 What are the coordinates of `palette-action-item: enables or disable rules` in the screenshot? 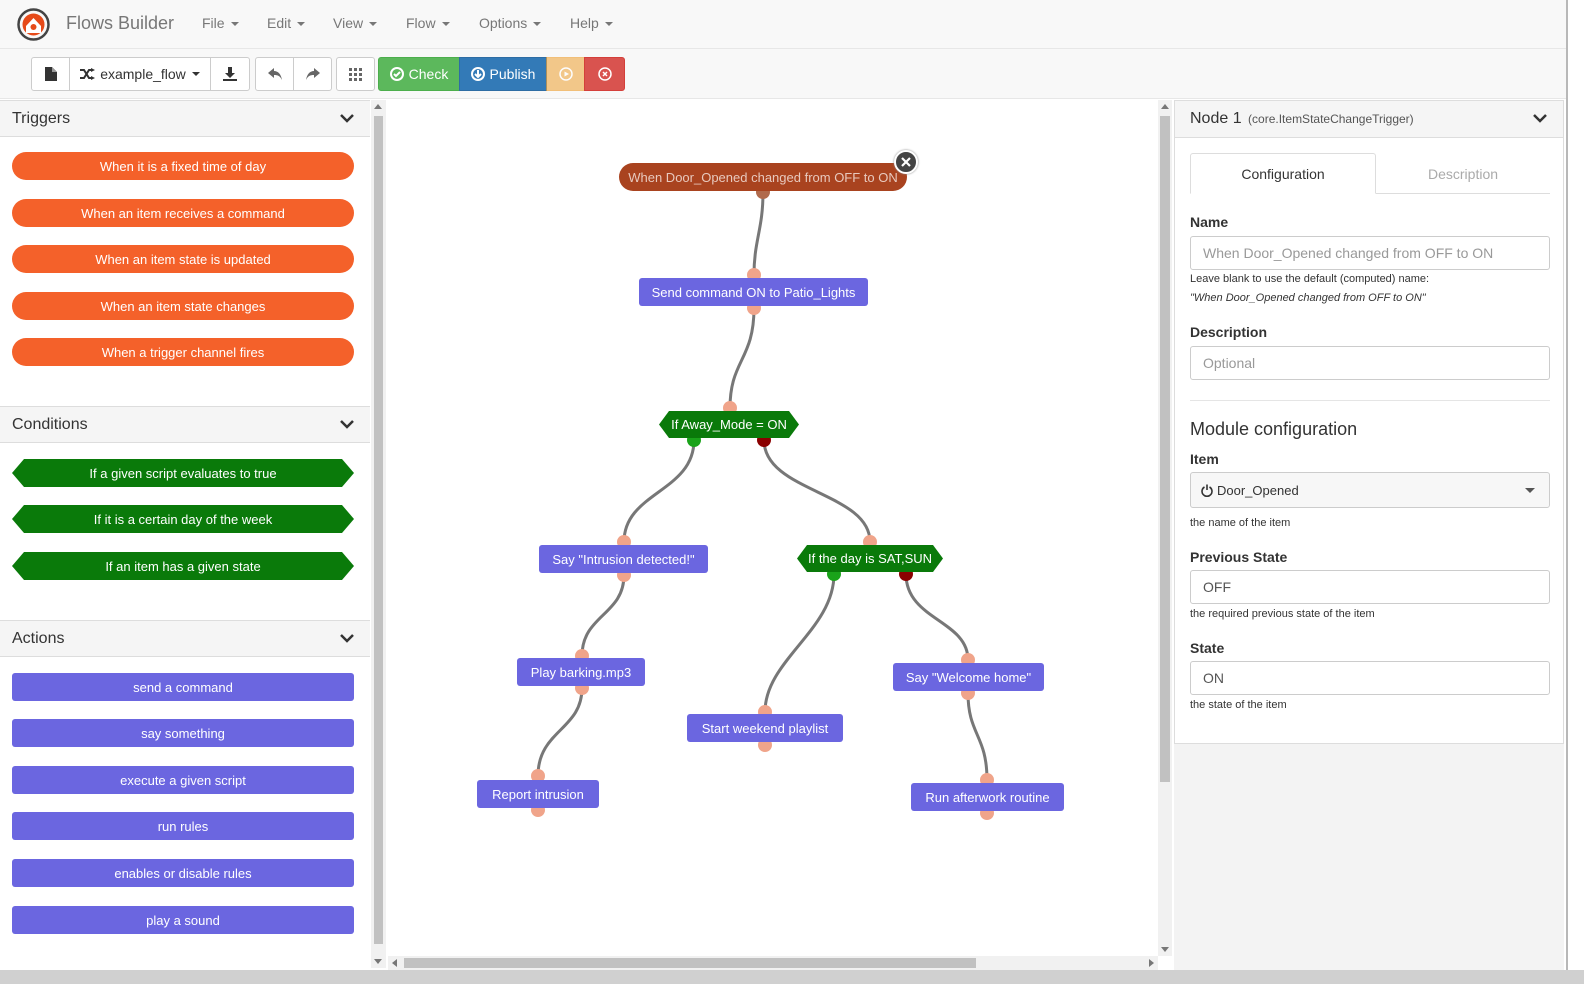 It's located at (183, 873).